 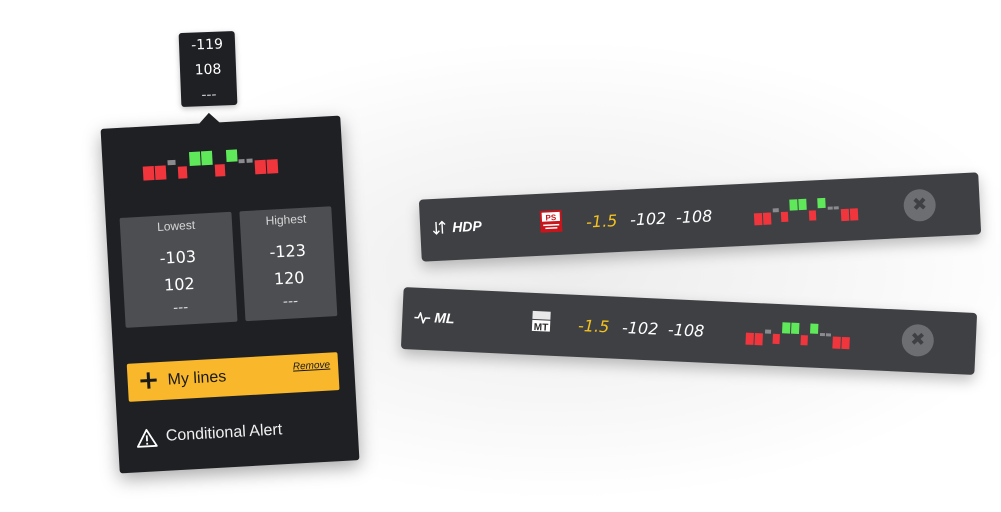 I want to click on lowest-value: ---, so click(x=180, y=308).